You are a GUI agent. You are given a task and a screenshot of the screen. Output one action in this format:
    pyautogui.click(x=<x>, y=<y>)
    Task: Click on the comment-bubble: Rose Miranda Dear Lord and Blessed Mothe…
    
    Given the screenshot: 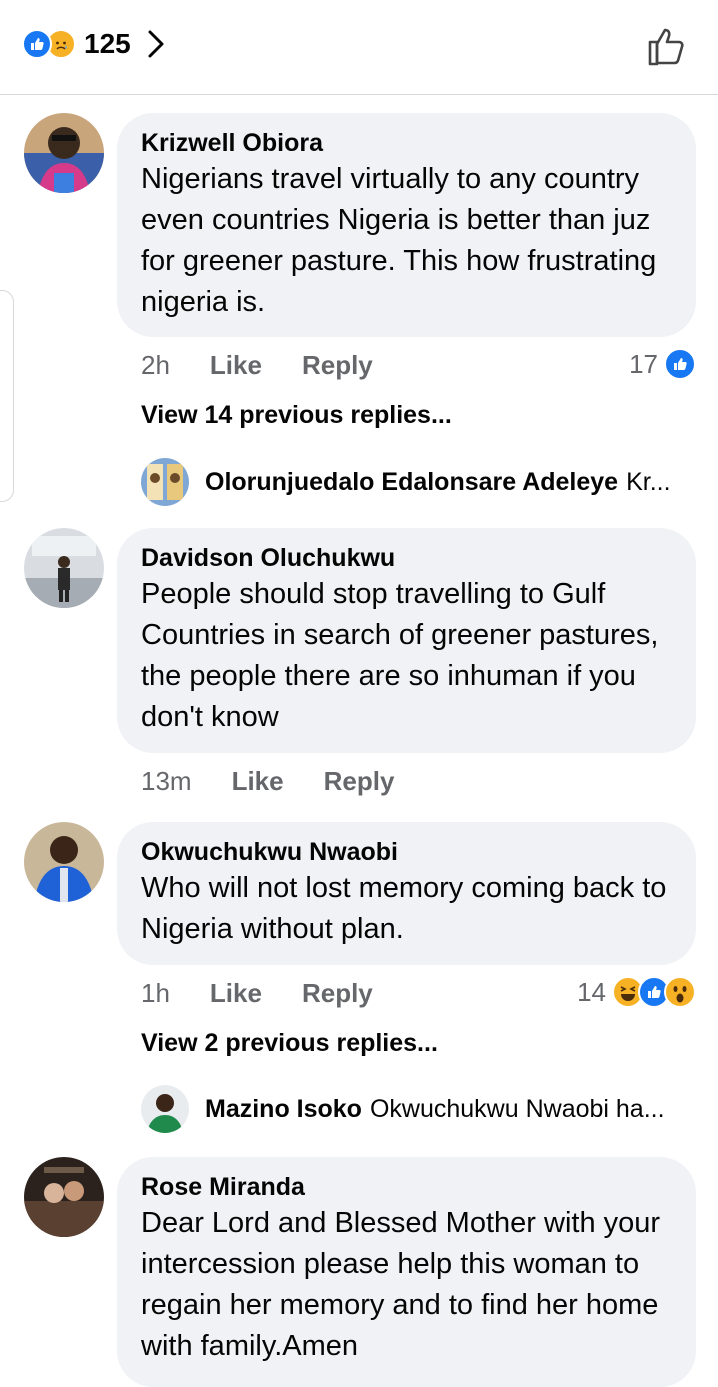 What is the action you would take?
    pyautogui.click(x=406, y=1272)
    